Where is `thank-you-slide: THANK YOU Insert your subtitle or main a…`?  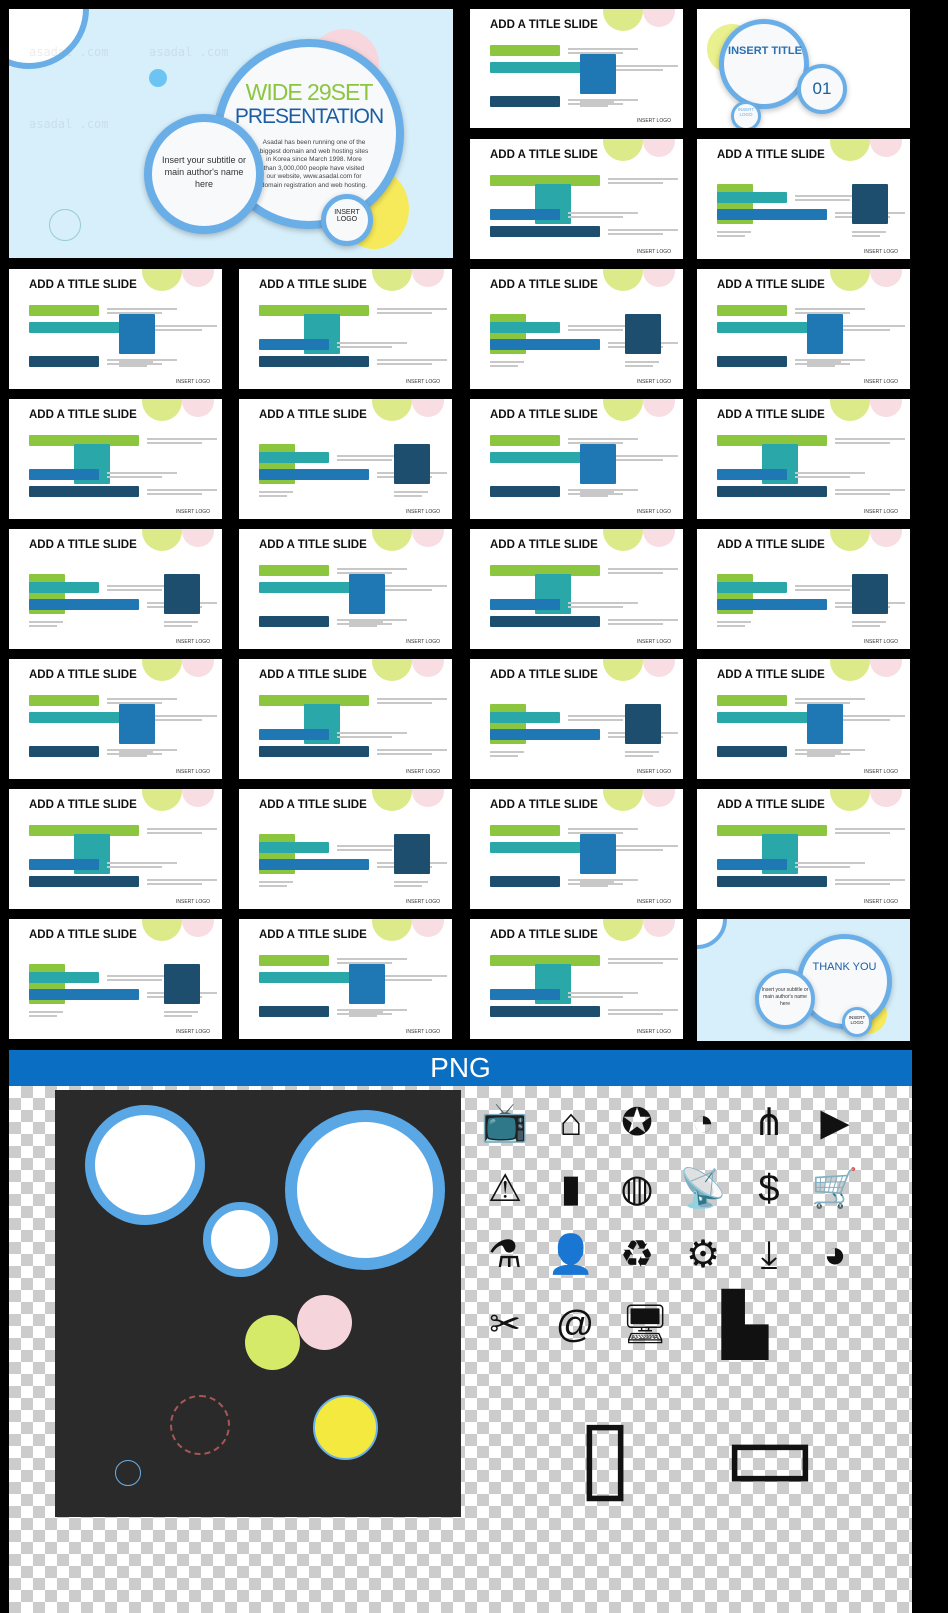 thank-you-slide: THANK YOU Insert your subtitle or main a… is located at coordinates (803, 980).